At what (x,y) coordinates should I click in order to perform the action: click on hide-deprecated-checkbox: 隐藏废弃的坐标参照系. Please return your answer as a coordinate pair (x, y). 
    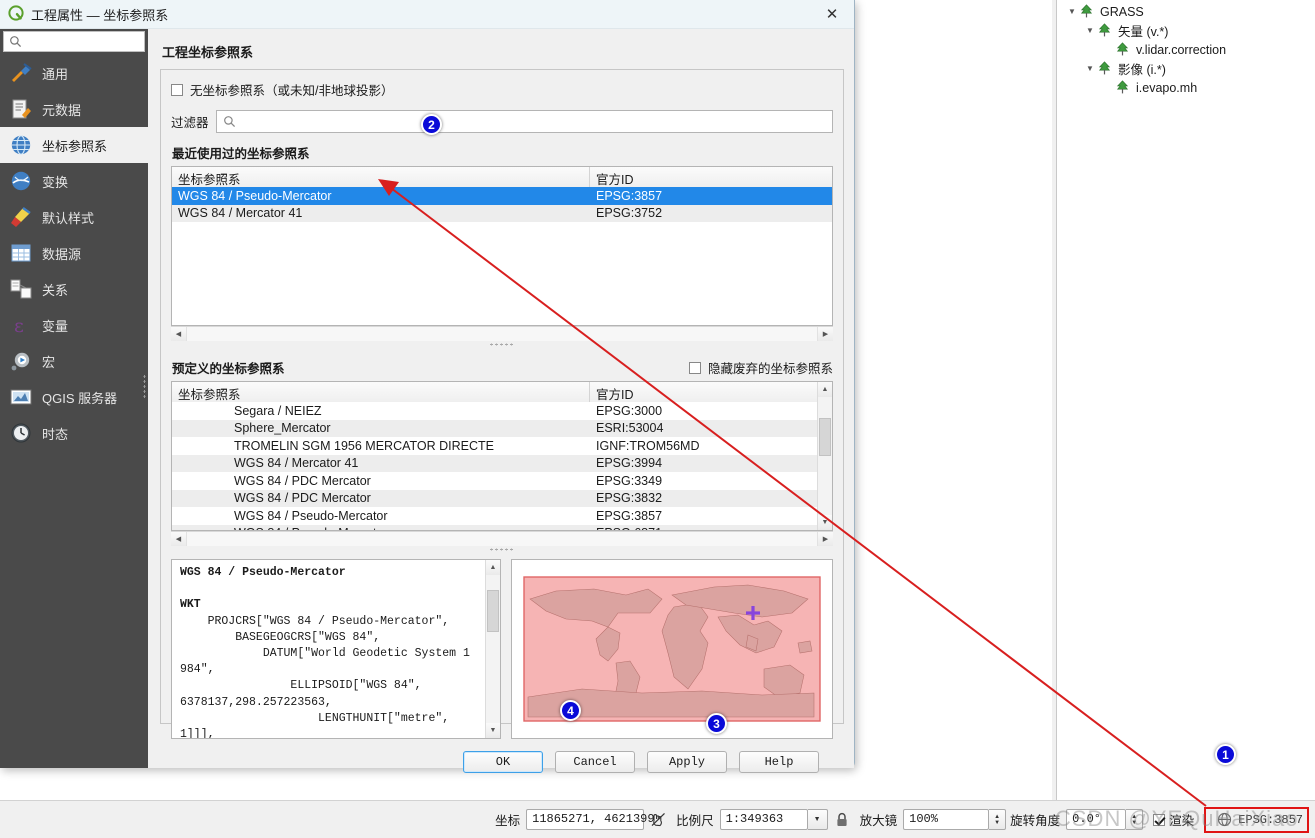
    Looking at the image, I should click on (760, 367).